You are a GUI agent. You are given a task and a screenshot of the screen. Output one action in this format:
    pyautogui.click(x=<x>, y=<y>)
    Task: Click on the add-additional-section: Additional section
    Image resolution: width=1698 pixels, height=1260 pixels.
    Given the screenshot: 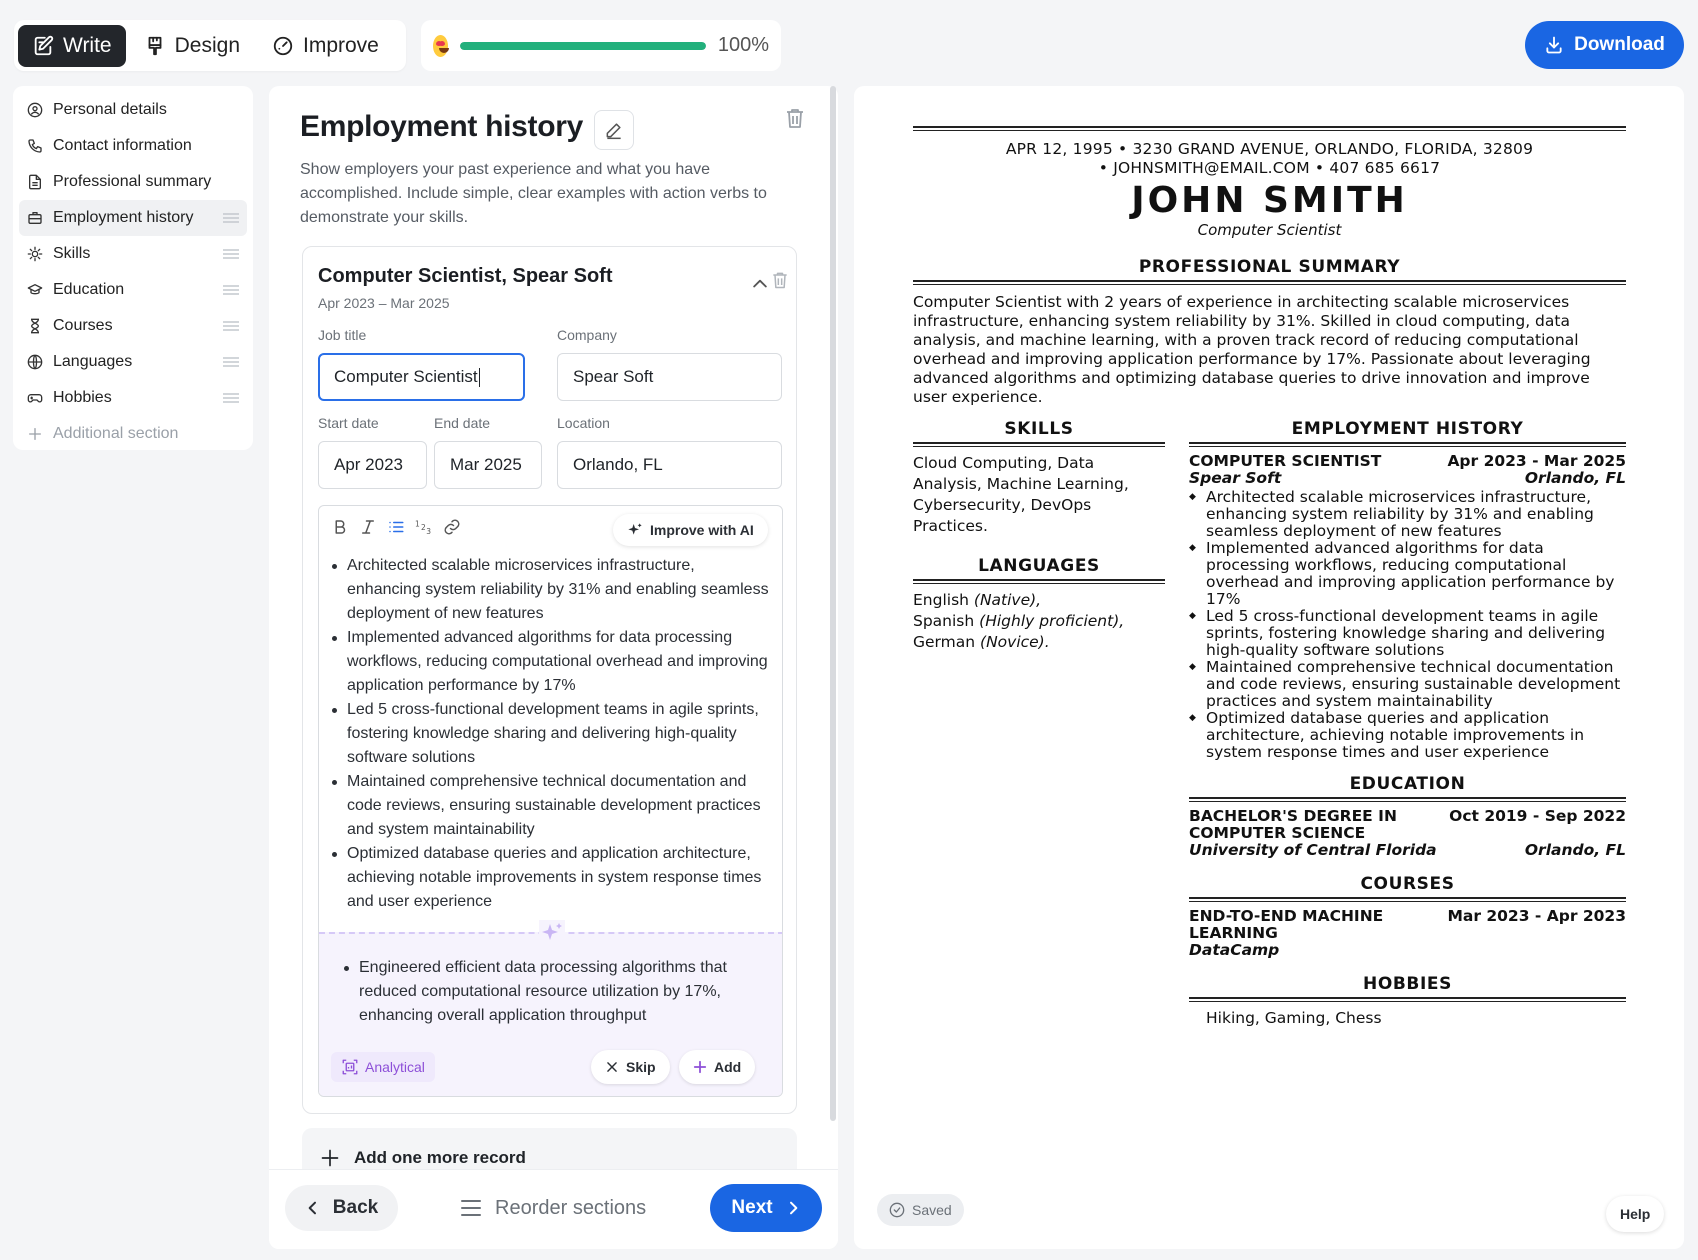 What is the action you would take?
    pyautogui.click(x=133, y=434)
    